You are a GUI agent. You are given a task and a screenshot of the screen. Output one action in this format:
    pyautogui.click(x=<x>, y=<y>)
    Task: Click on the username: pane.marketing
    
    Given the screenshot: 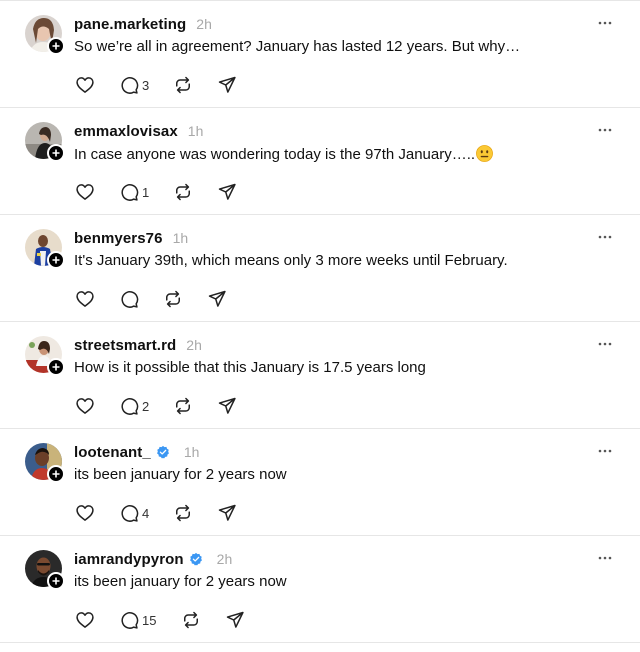 What is the action you would take?
    pyautogui.click(x=130, y=24)
    